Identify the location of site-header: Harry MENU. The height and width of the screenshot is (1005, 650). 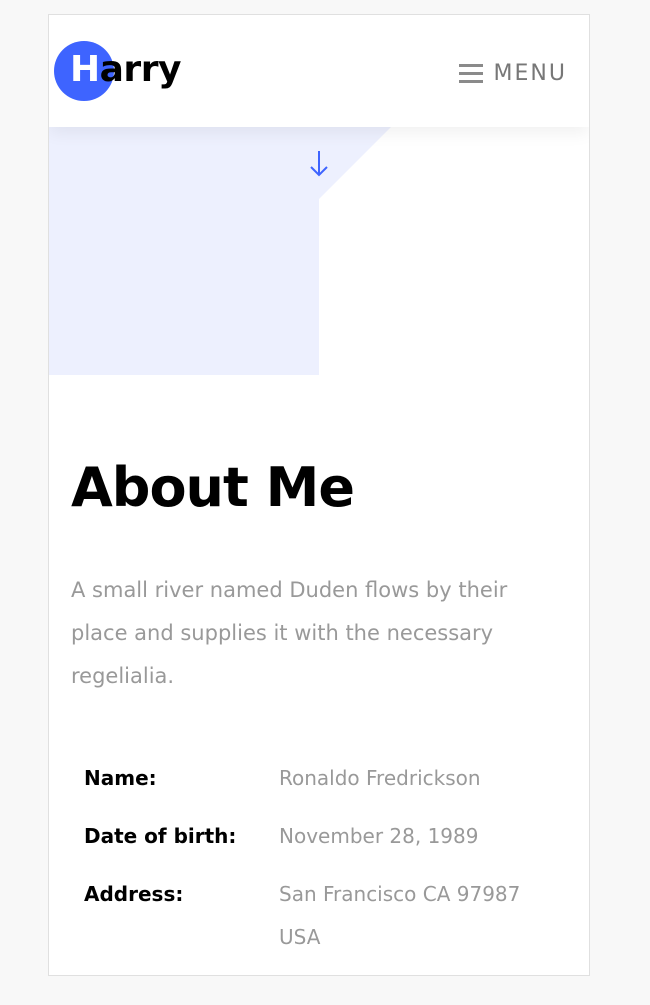
(319, 71).